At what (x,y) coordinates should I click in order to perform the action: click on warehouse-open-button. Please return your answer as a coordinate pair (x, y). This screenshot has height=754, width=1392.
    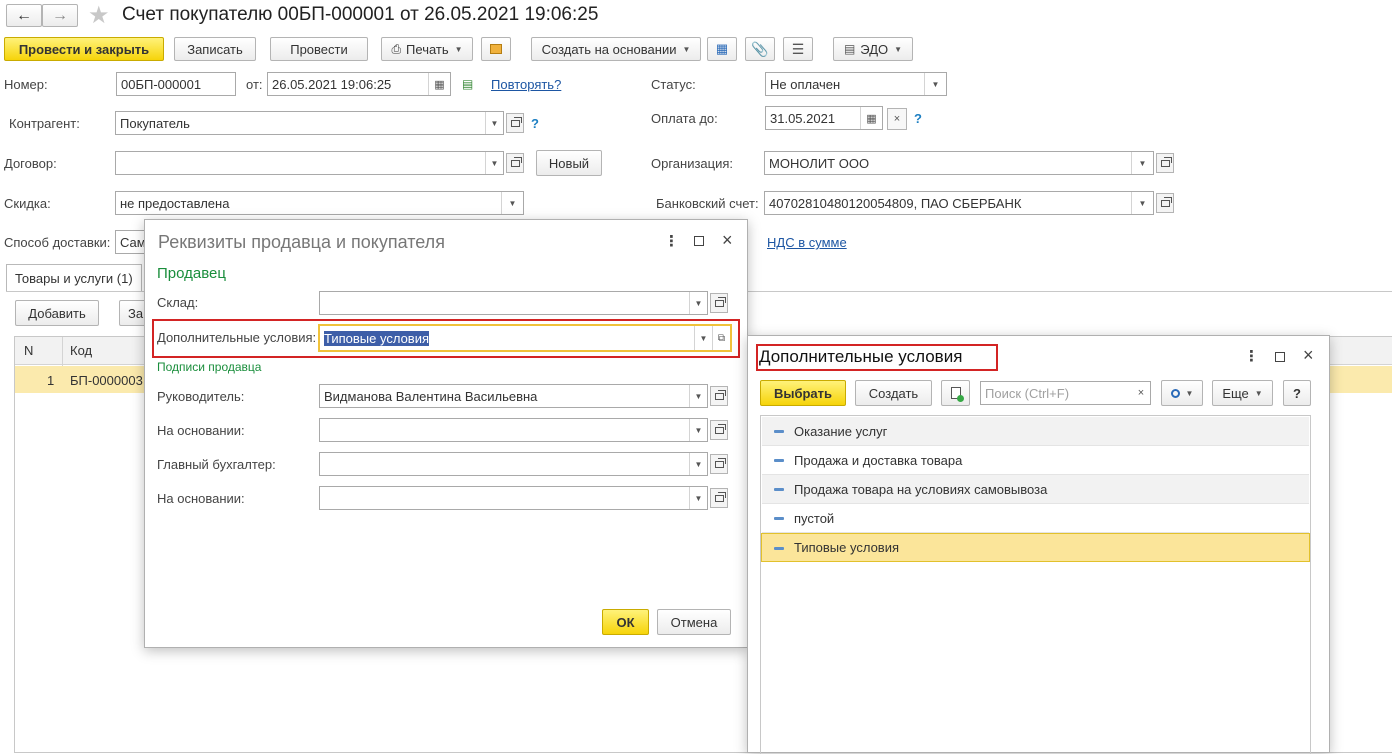
    Looking at the image, I should click on (719, 303).